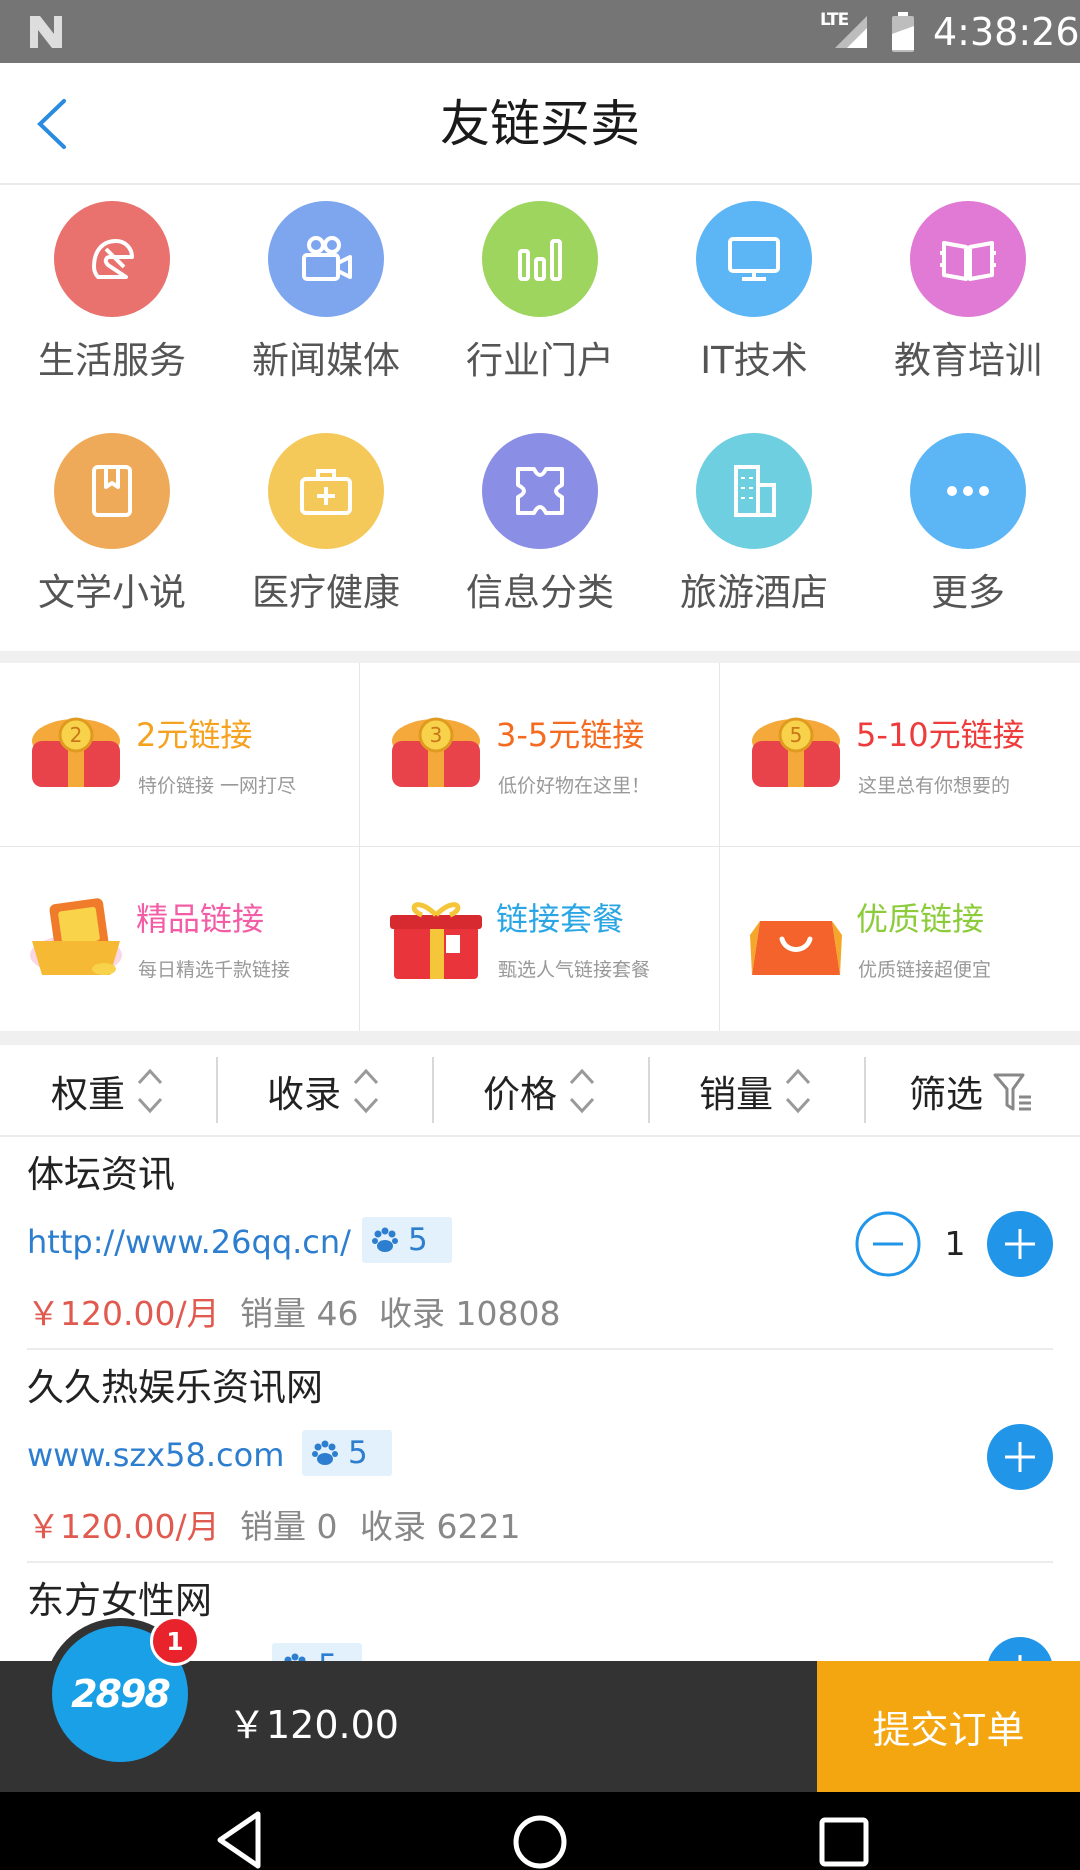  Describe the element at coordinates (900, 939) in the screenshot. I see `promo-quality: 优质链接 优质链接超便宜` at that location.